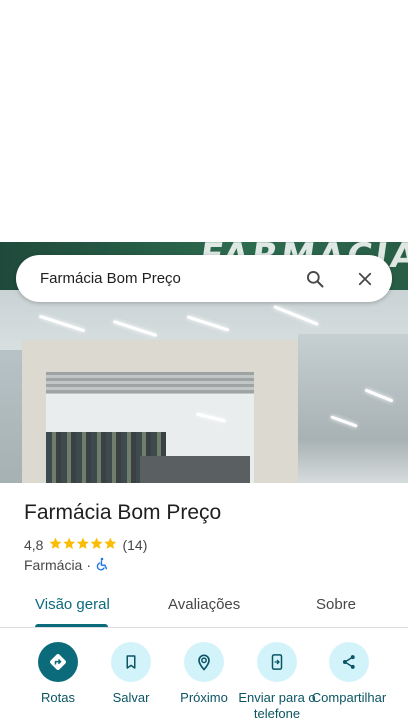 The image size is (408, 726). What do you see at coordinates (349, 684) in the screenshot?
I see `share-button: Compartilhar` at bounding box center [349, 684].